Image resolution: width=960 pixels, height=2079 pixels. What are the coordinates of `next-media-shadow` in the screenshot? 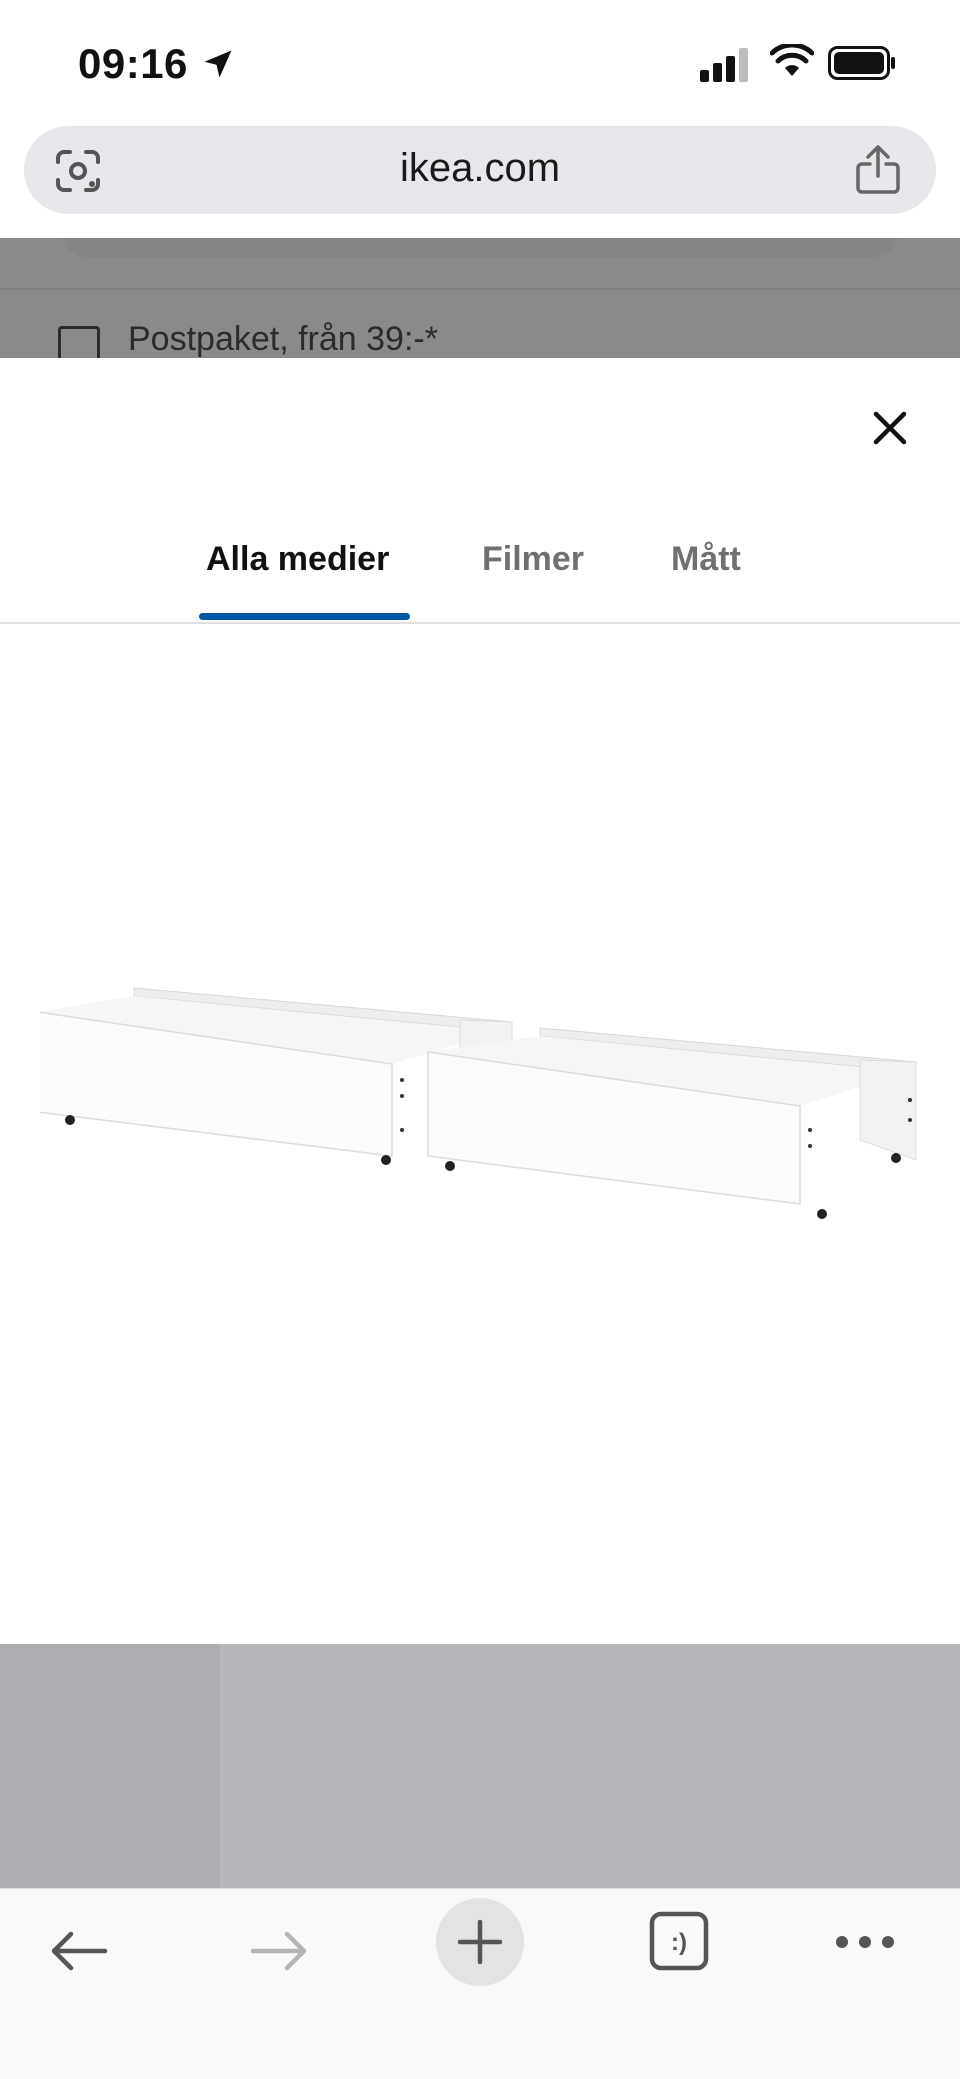 It's located at (110, 1766).